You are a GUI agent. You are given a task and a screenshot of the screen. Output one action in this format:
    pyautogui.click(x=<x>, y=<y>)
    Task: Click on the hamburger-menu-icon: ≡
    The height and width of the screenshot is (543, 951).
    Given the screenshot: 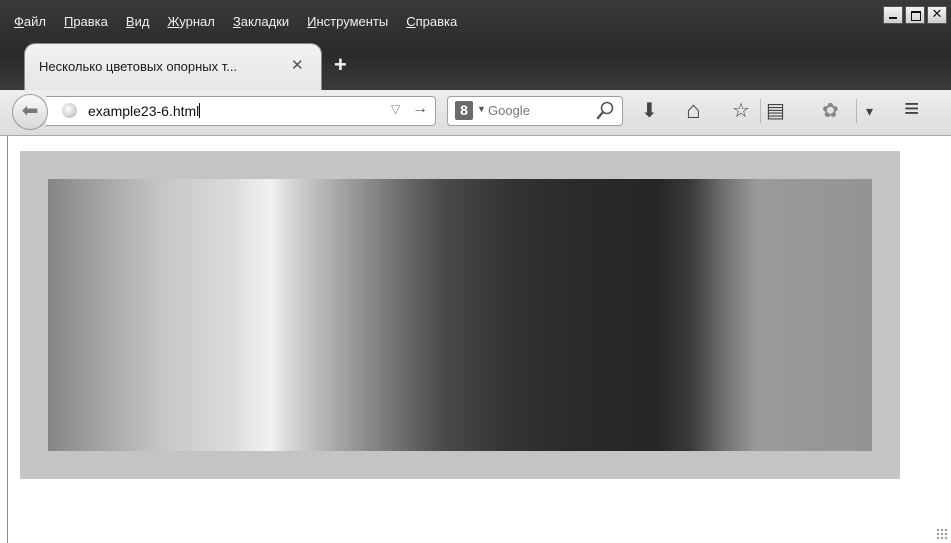 What is the action you would take?
    pyautogui.click(x=911, y=108)
    